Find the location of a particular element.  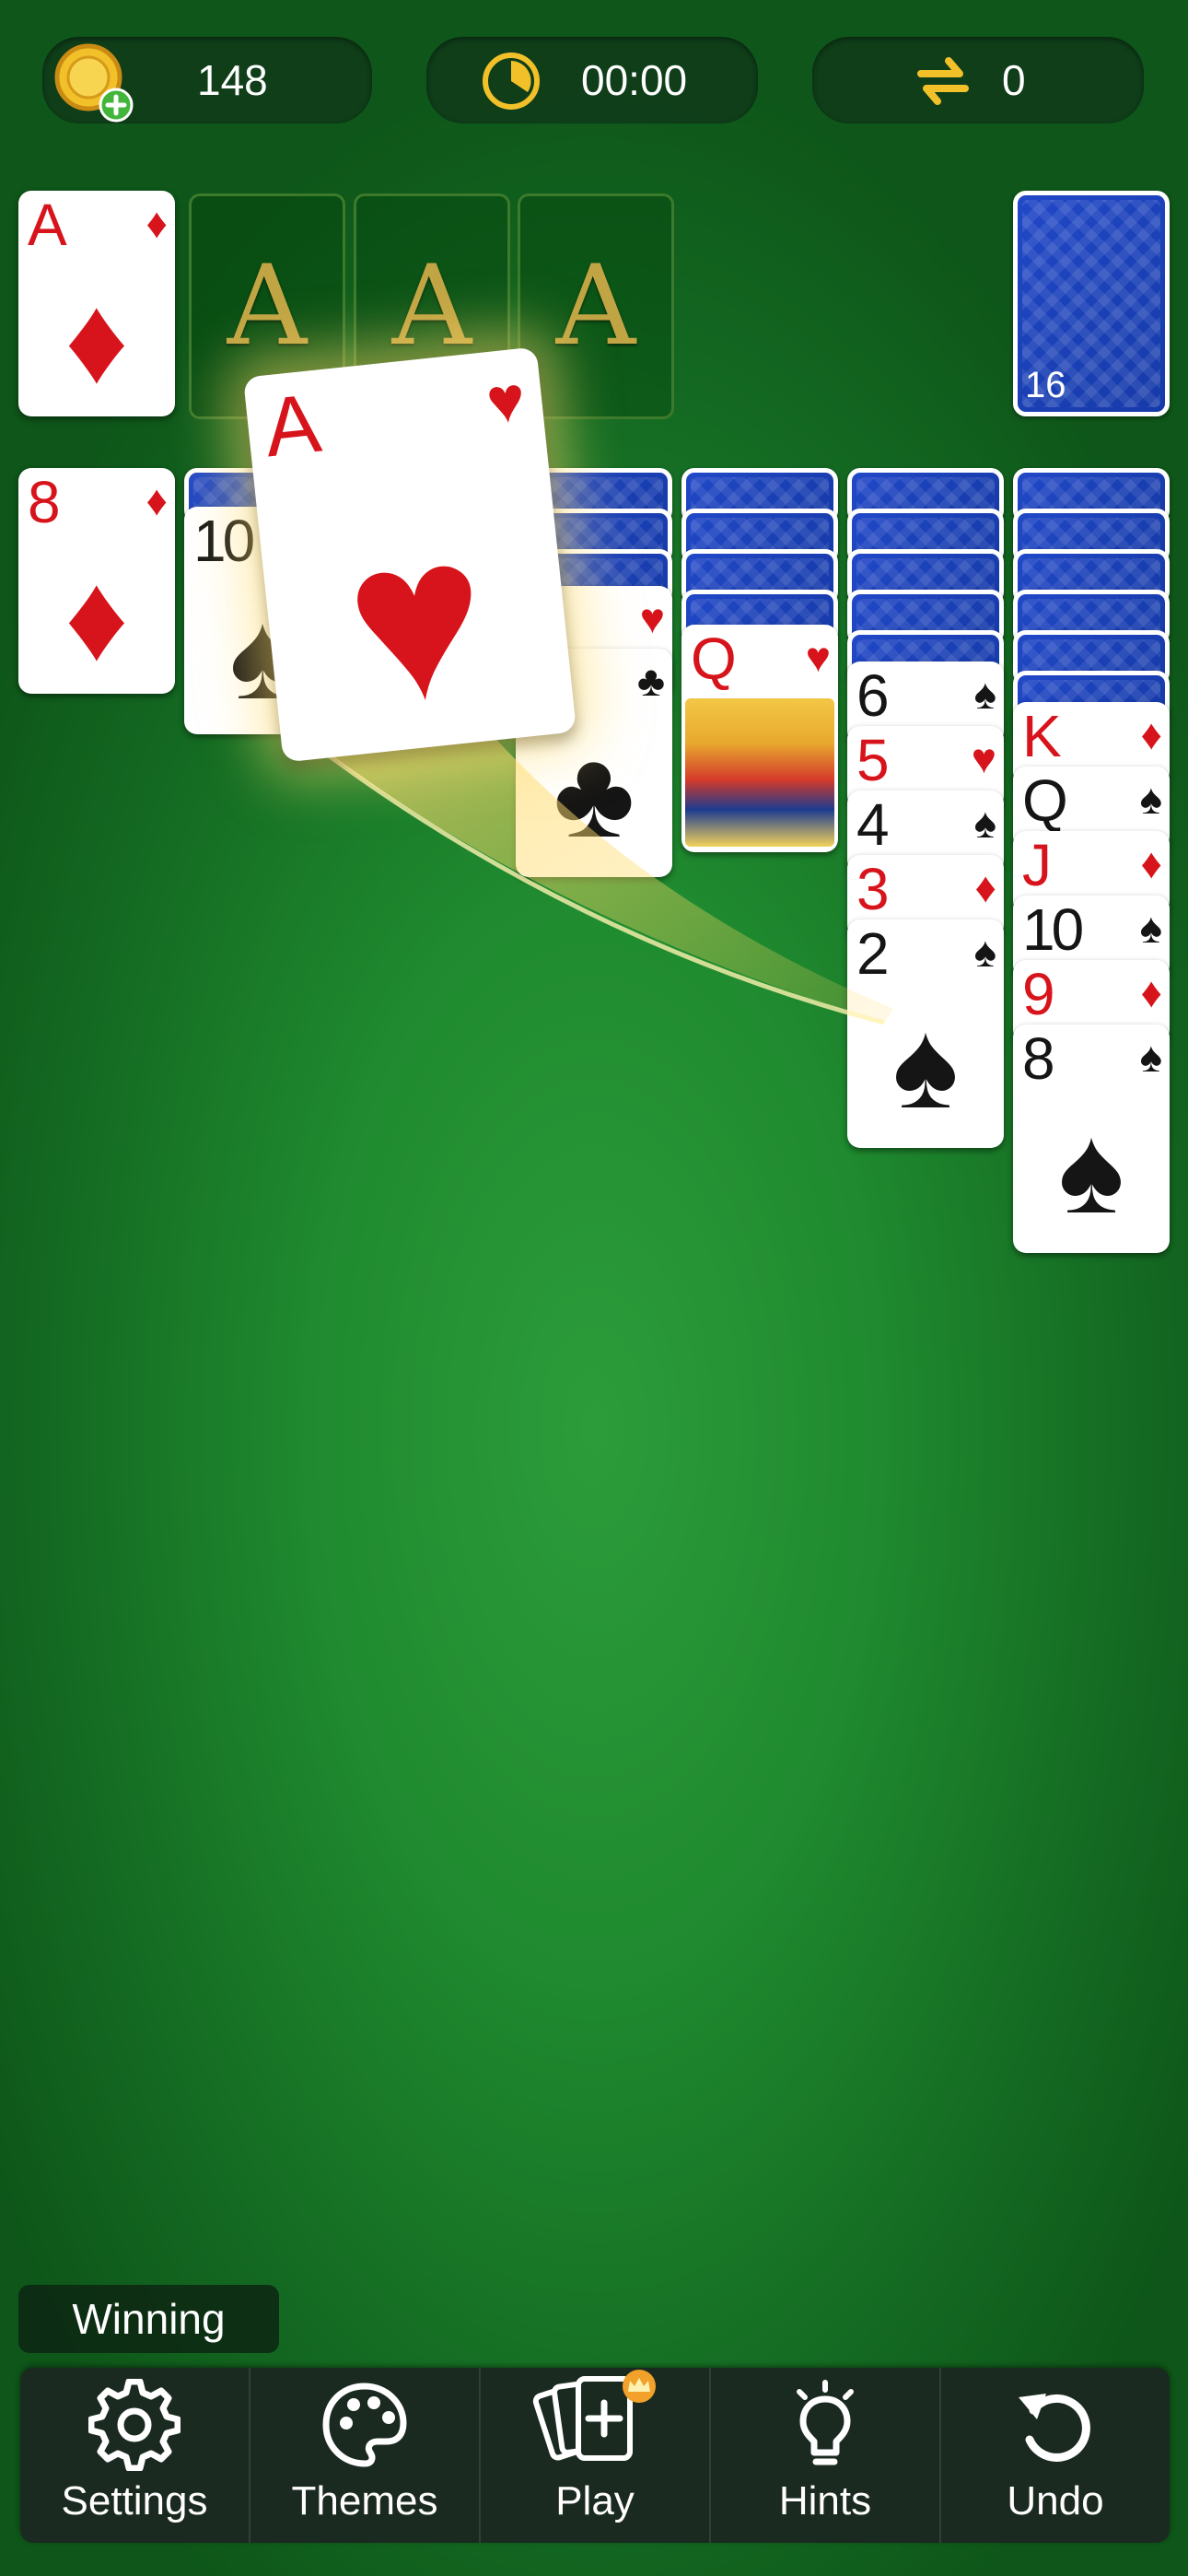

palette-icon is located at coordinates (364, 2425).